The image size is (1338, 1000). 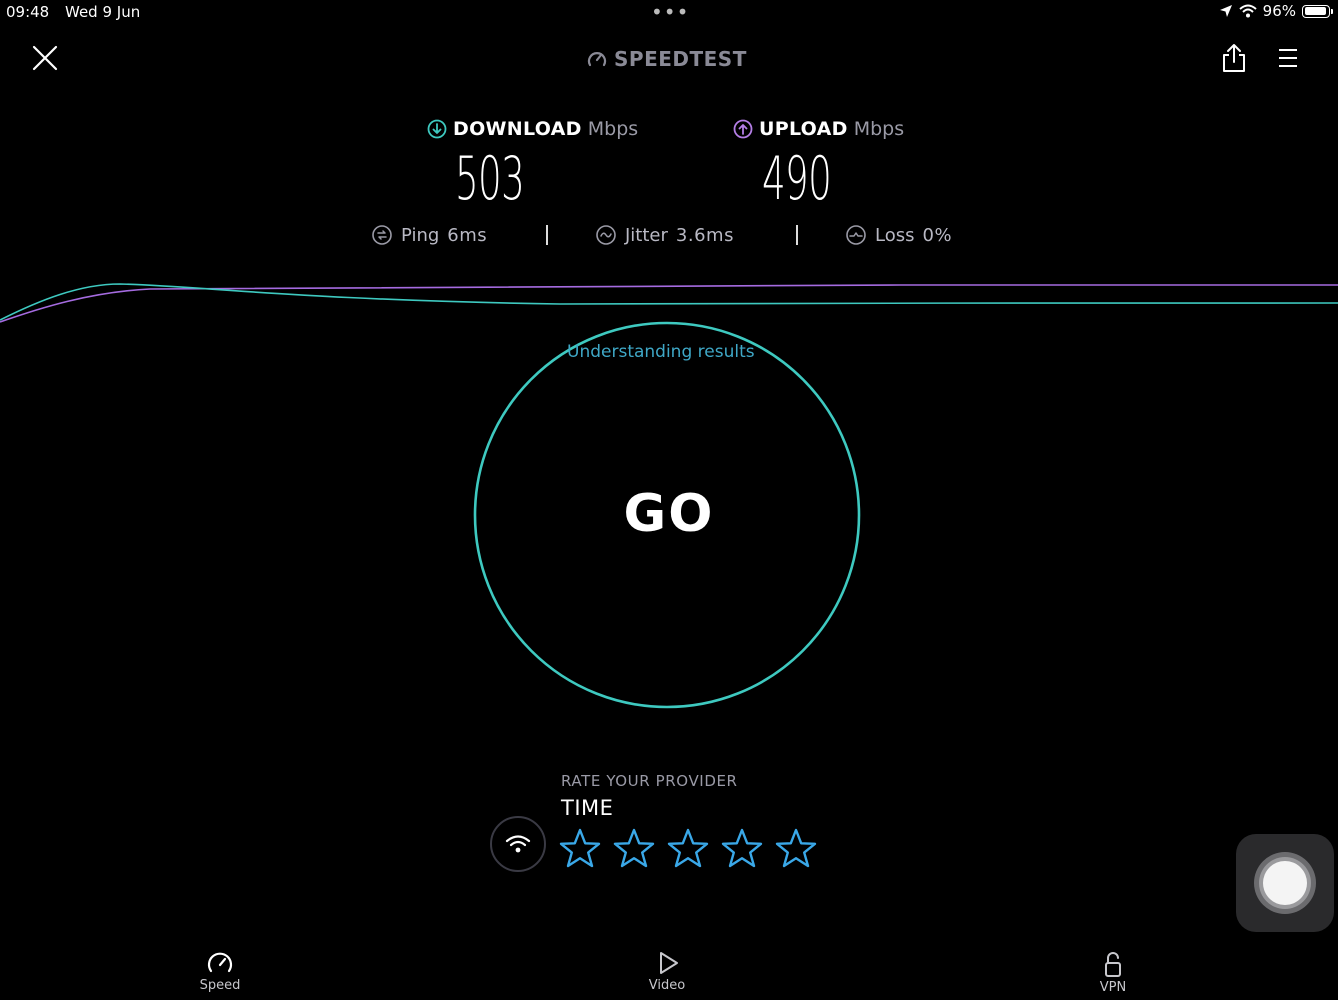 I want to click on assistive-touch-button, so click(x=1285, y=883).